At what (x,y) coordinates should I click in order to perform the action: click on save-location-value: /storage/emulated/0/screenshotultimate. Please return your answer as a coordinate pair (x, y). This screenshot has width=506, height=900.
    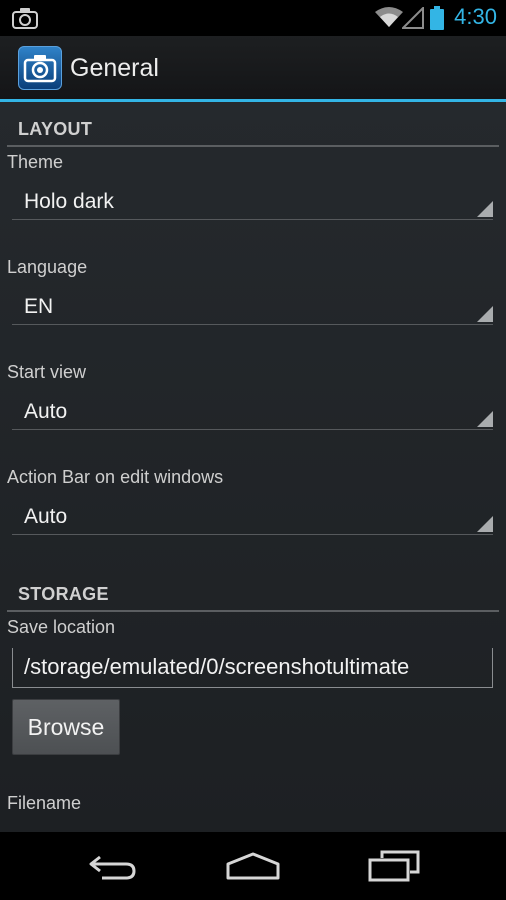
    Looking at the image, I should click on (217, 666).